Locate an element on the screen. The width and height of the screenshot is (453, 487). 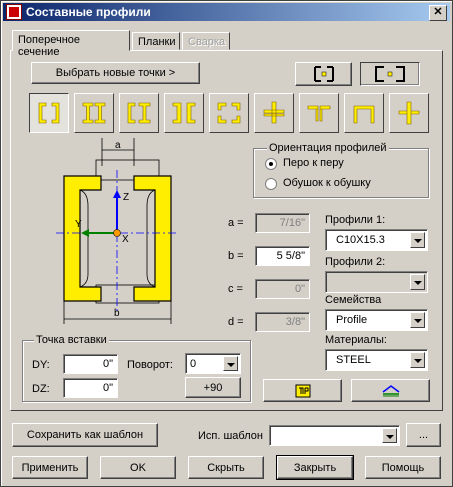
dy-field: 0" is located at coordinates (90, 364).